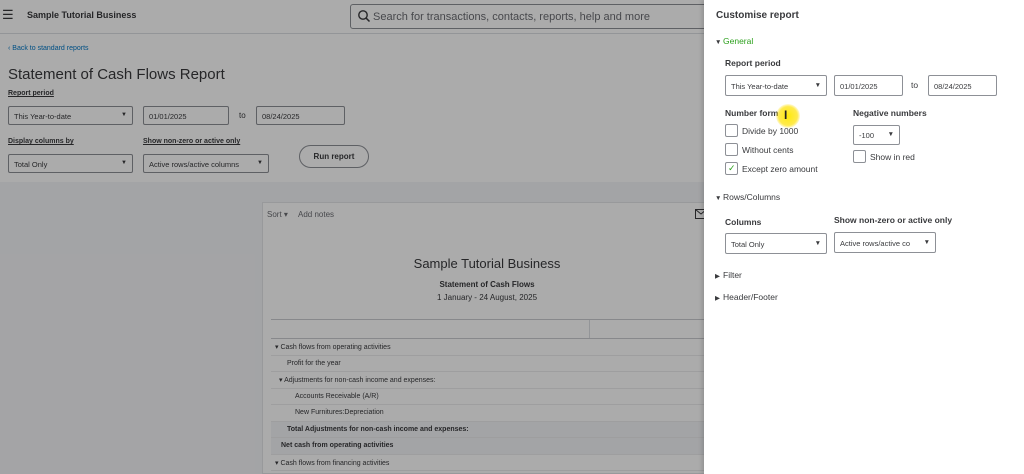 Image resolution: width=1024 pixels, height=474 pixels. I want to click on columns-select: Total Only ▼, so click(776, 243).